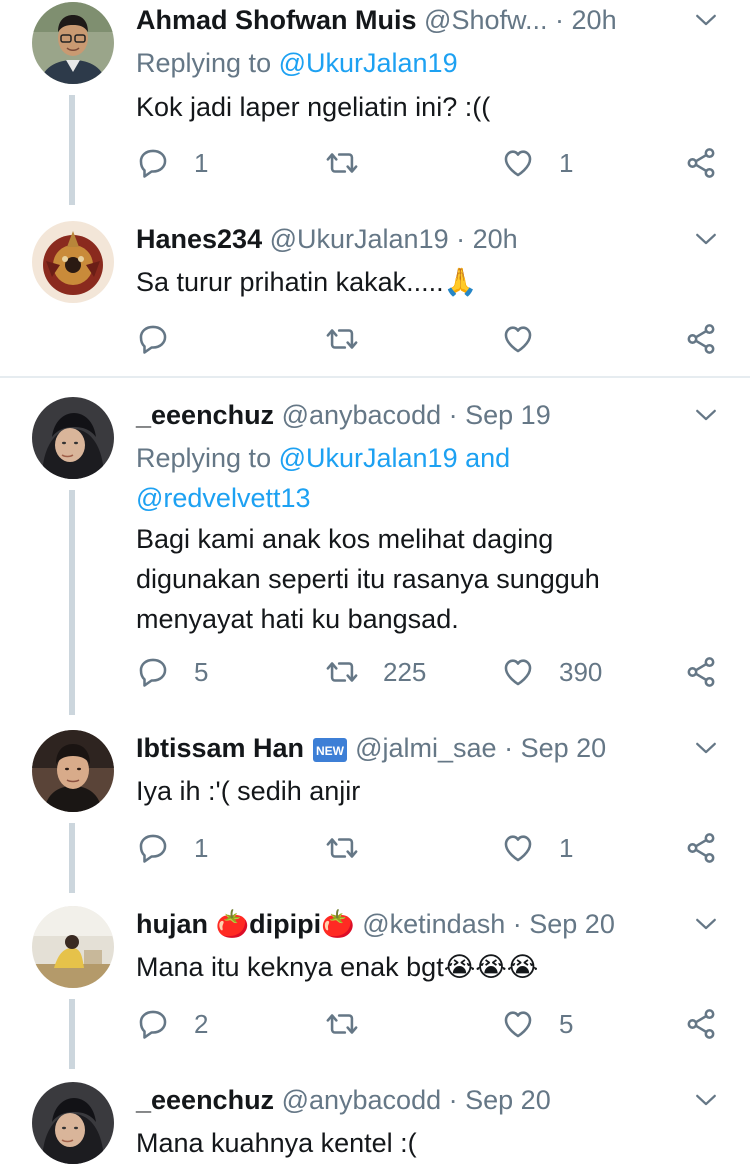 This screenshot has height=1165, width=750. I want to click on user-handle: @jalmi_sae, so click(425, 748).